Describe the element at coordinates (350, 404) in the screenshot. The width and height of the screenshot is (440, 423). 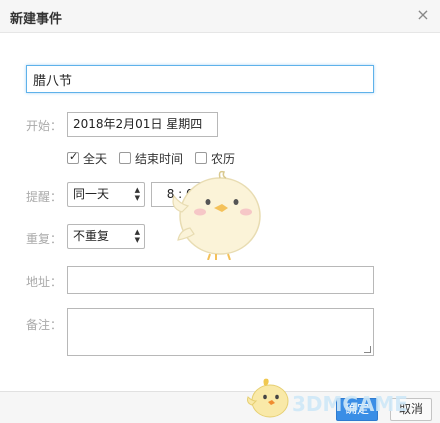
I see `watermark-text: 3DMGAME` at that location.